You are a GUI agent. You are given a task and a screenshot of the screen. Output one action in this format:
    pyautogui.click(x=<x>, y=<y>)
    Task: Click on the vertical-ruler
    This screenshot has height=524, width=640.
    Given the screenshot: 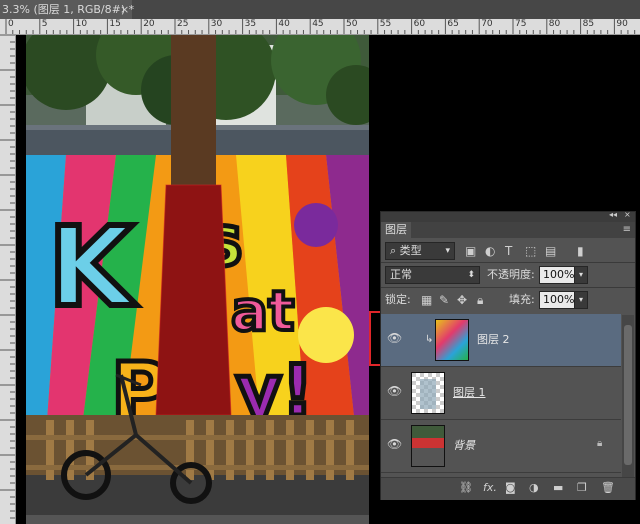 What is the action you would take?
    pyautogui.click(x=8, y=279)
    